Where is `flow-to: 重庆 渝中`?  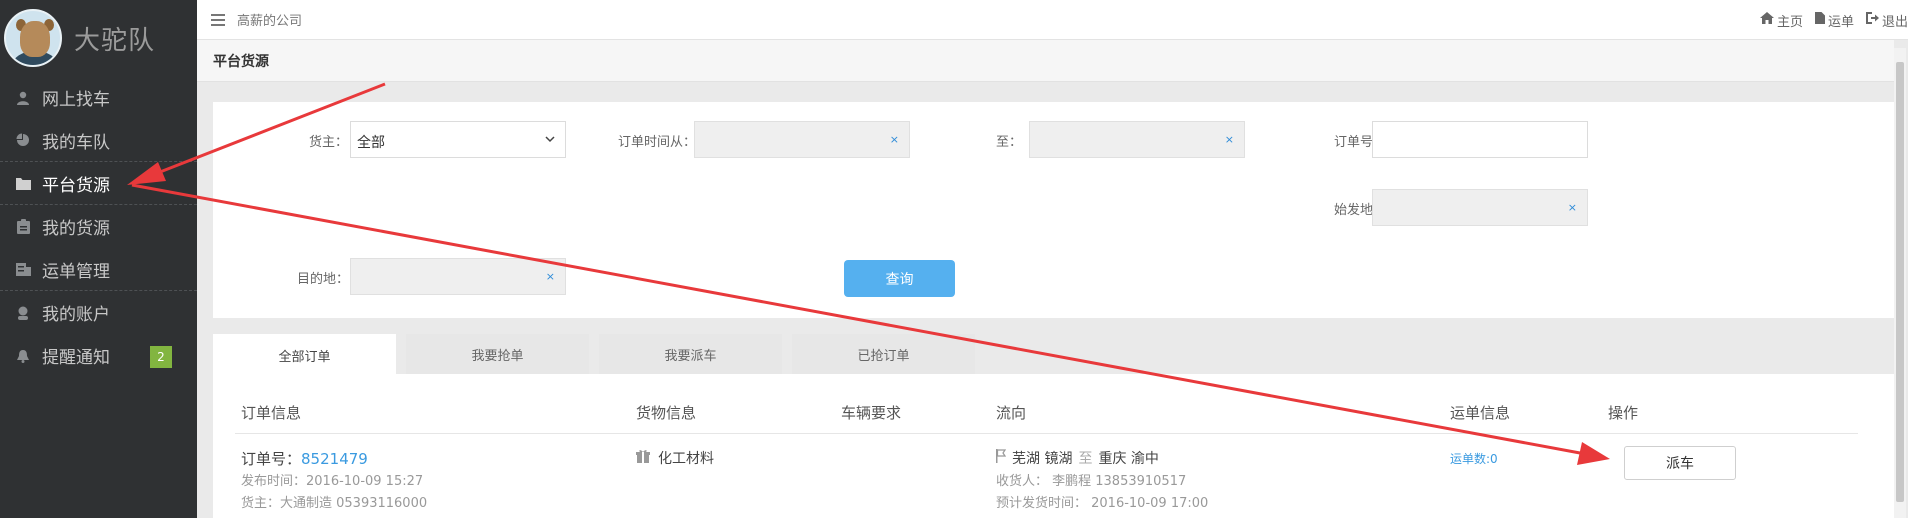 flow-to: 重庆 渝中 is located at coordinates (1128, 459).